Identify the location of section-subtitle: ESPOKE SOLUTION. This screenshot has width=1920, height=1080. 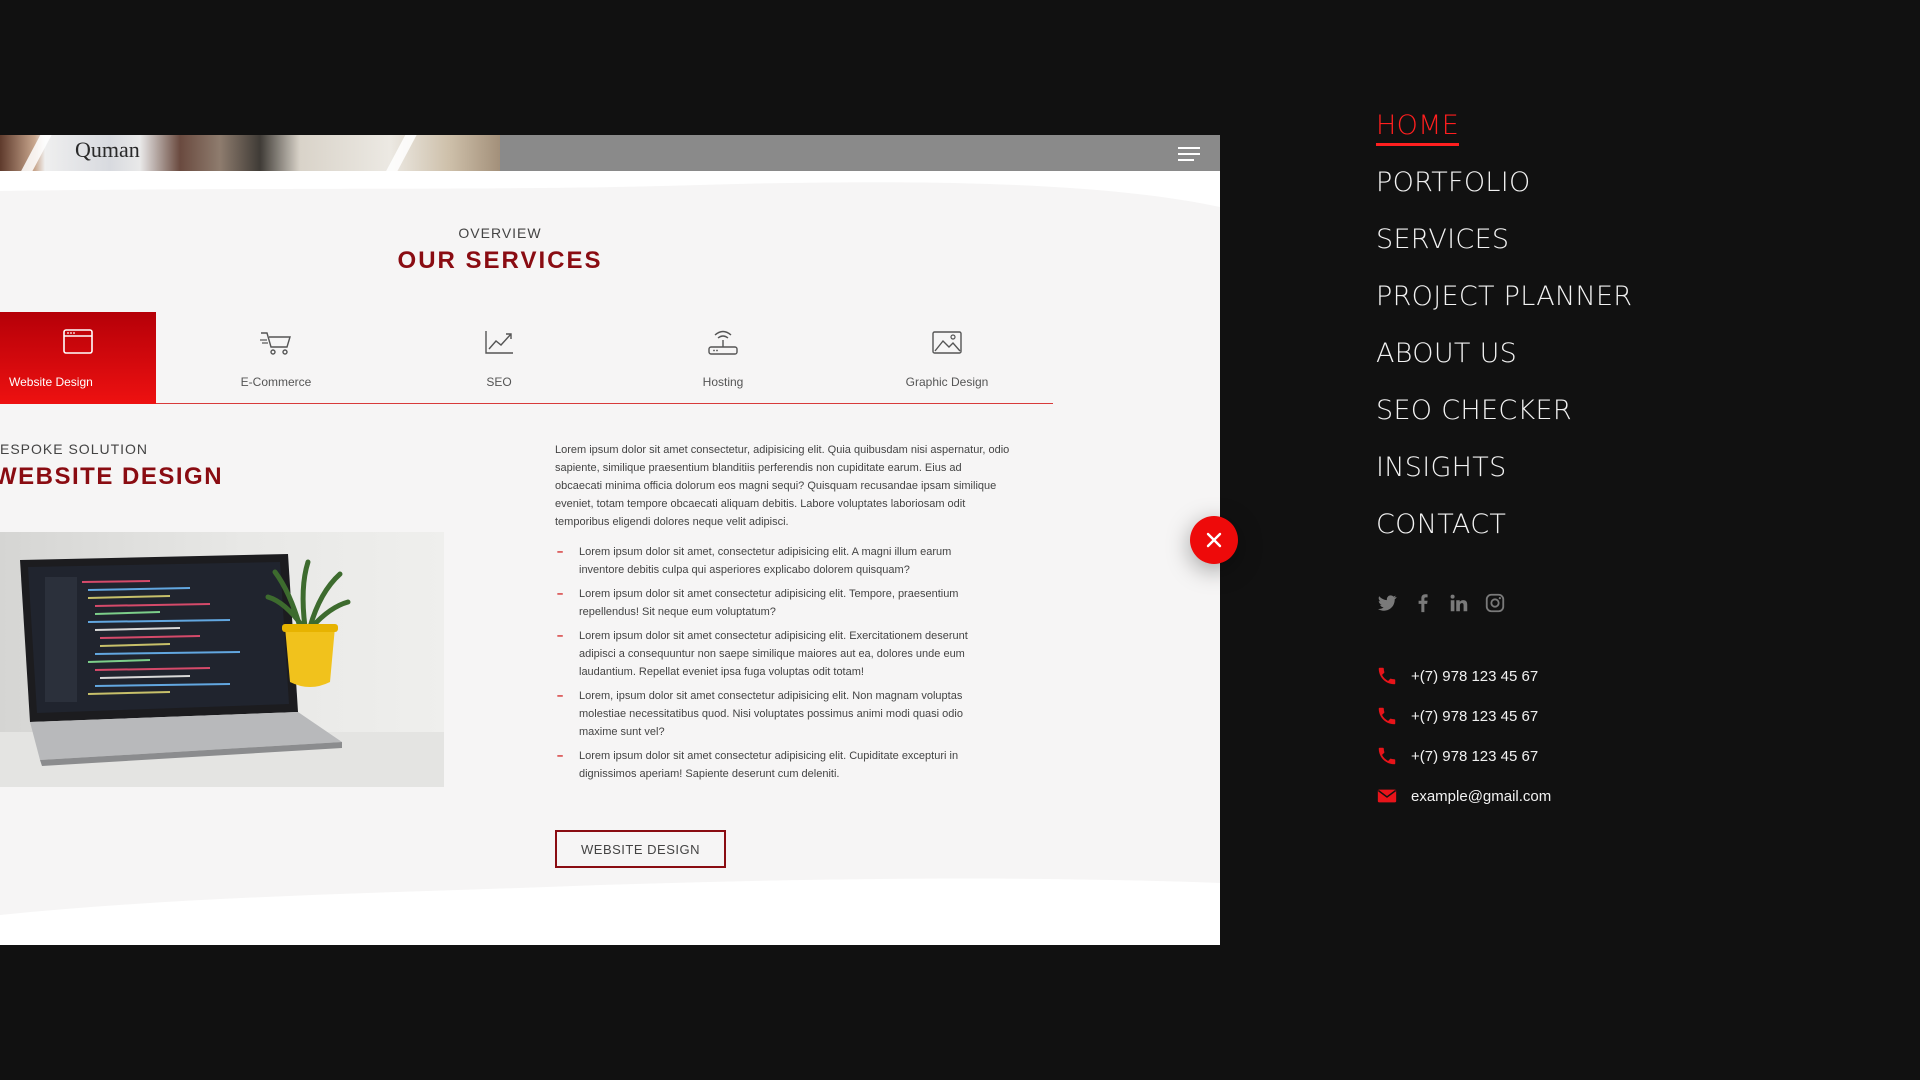
(74, 449).